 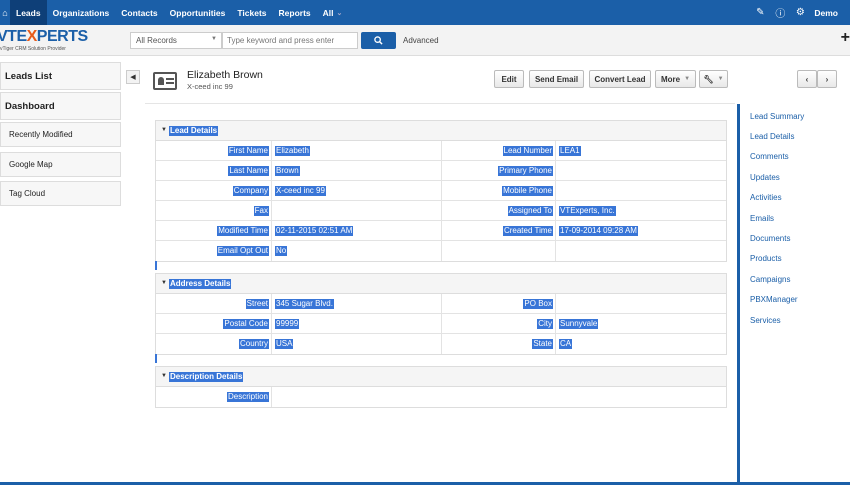 What do you see at coordinates (357, 251) in the screenshot?
I see `field-value: No` at bounding box center [357, 251].